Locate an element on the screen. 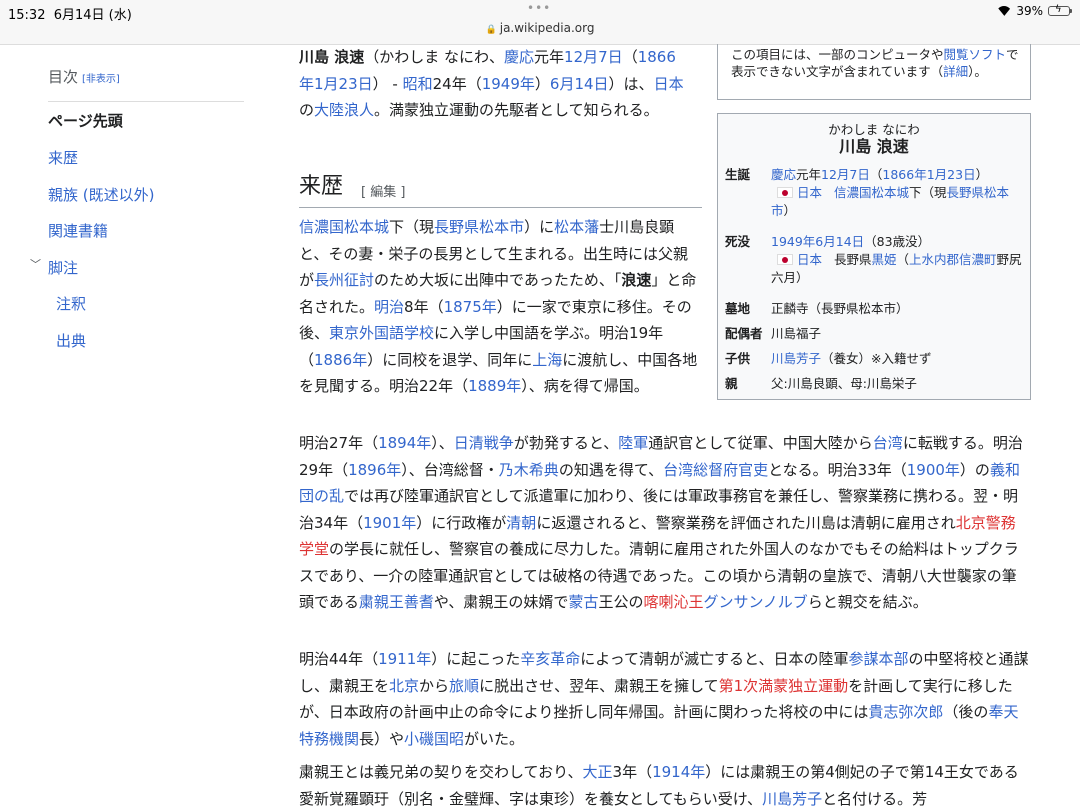 The height and width of the screenshot is (812, 1080). text: 明治44年（ is located at coordinates (339, 659).